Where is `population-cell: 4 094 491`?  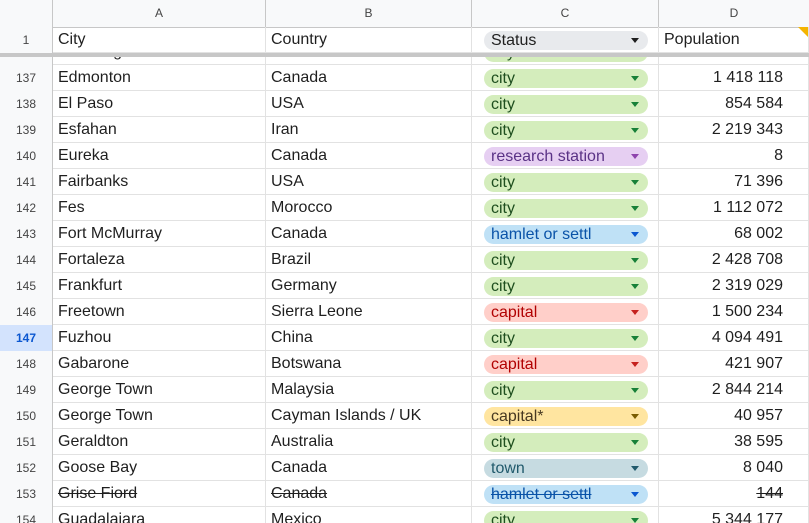 population-cell: 4 094 491 is located at coordinates (734, 338).